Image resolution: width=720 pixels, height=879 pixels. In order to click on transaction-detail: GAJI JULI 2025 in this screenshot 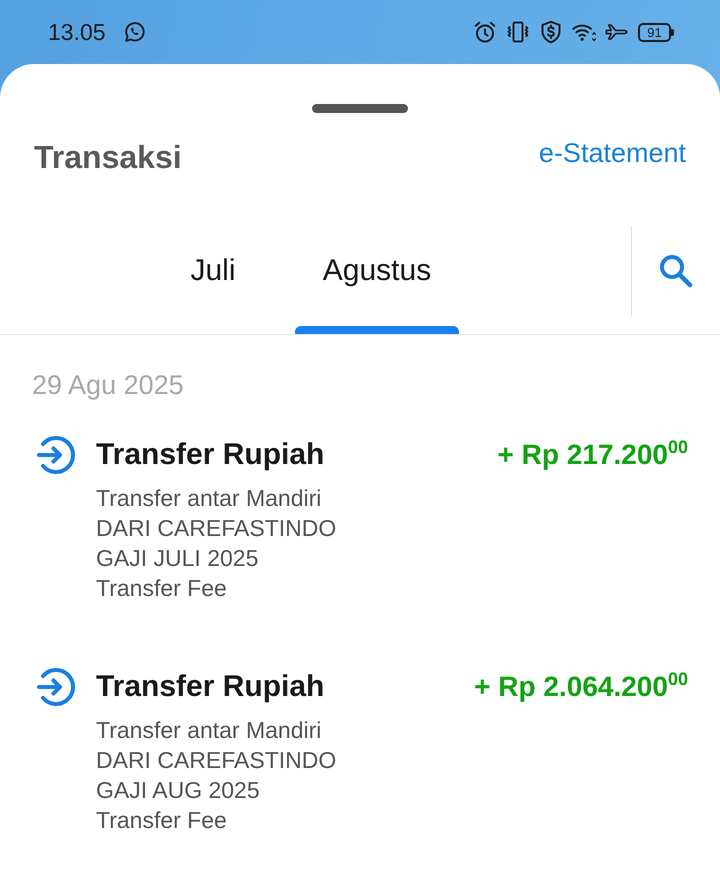, I will do `click(178, 558)`.